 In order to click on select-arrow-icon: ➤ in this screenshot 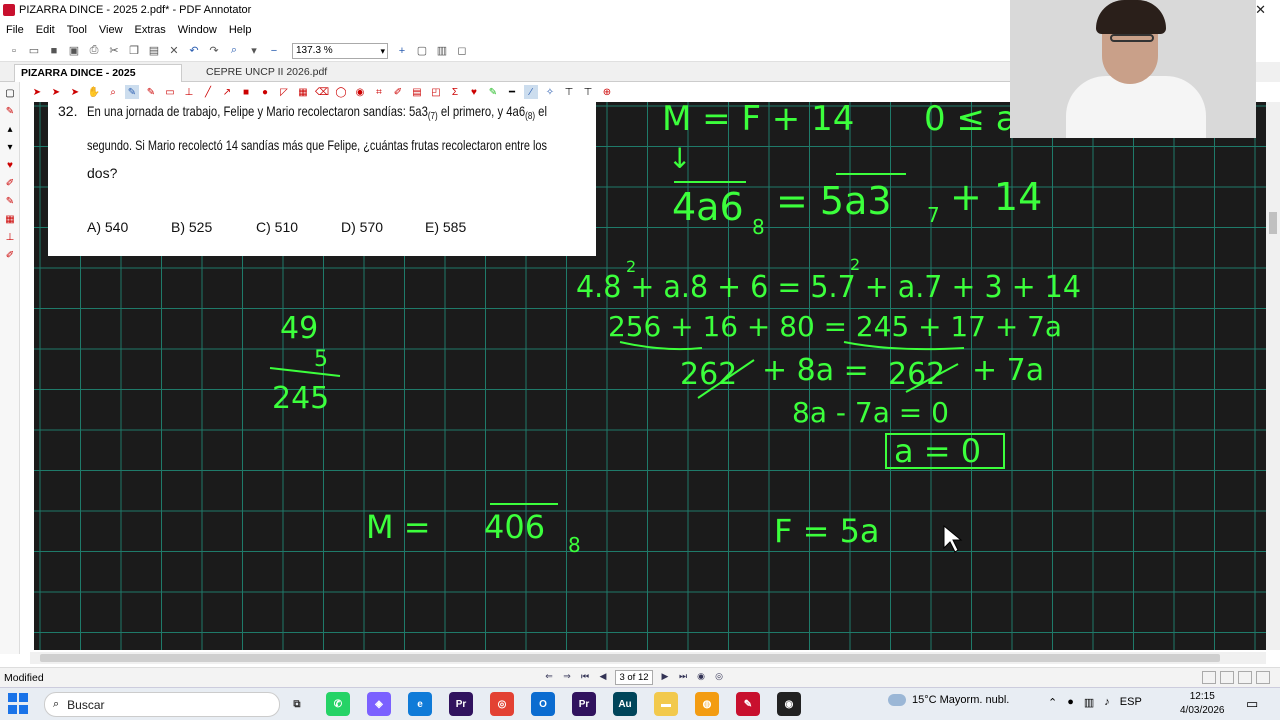, I will do `click(37, 92)`.